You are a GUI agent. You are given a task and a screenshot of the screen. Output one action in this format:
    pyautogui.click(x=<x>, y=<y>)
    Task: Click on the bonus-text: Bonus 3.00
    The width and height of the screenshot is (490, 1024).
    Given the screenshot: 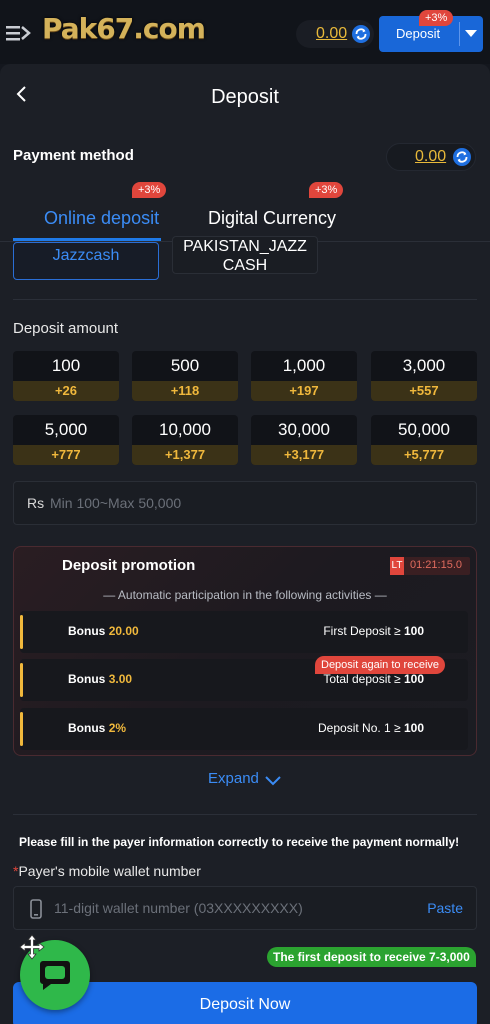 What is the action you would take?
    pyautogui.click(x=100, y=679)
    